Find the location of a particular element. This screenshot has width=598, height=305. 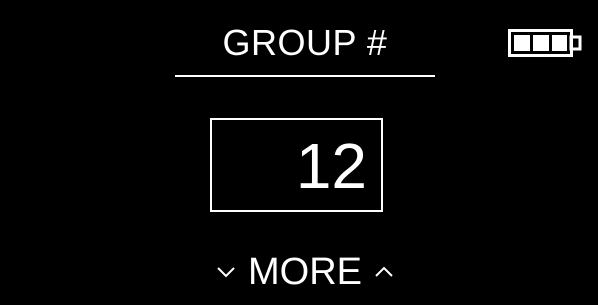

battery-full-icon is located at coordinates (545, 43).